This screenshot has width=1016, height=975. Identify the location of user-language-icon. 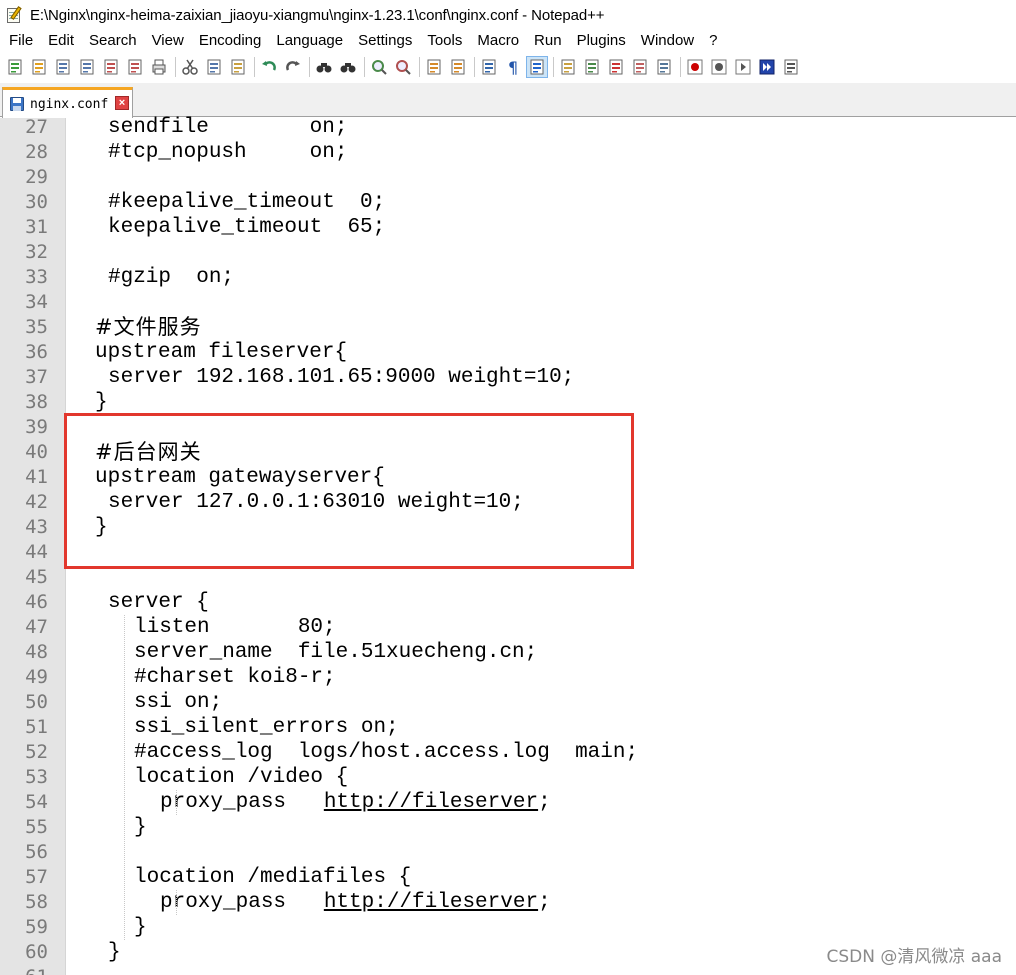
(568, 67).